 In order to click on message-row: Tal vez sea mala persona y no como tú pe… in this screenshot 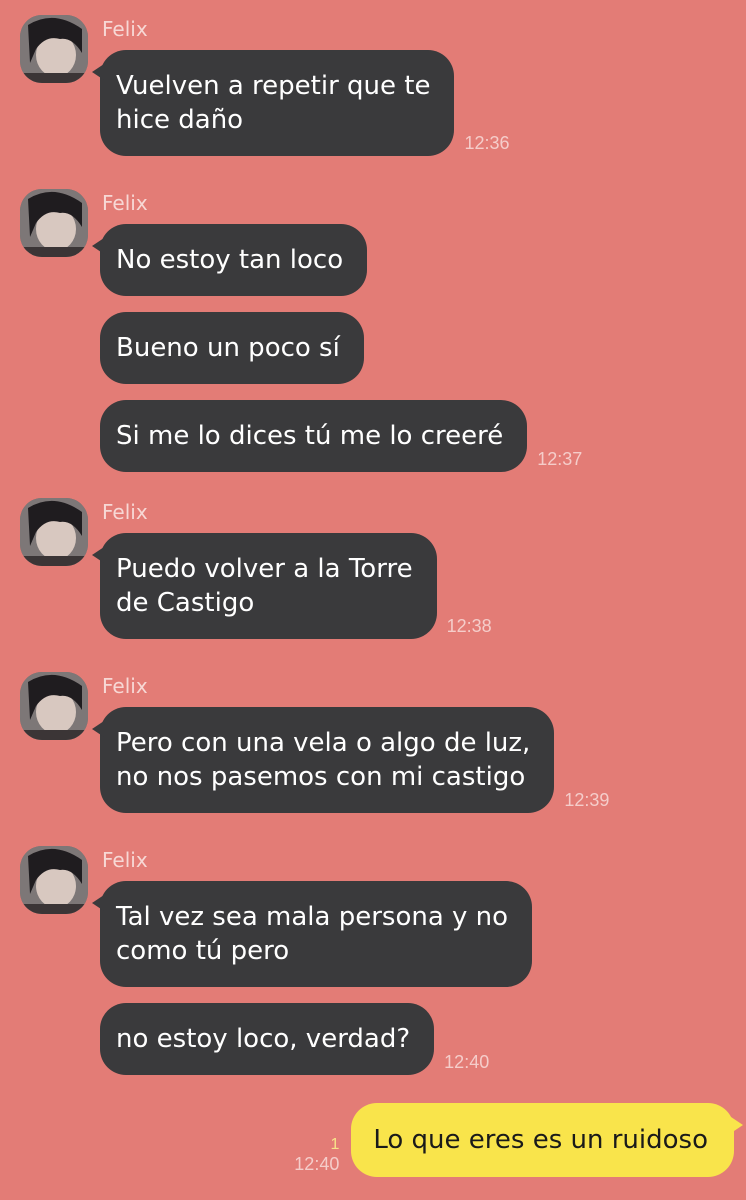, I will do `click(418, 934)`.